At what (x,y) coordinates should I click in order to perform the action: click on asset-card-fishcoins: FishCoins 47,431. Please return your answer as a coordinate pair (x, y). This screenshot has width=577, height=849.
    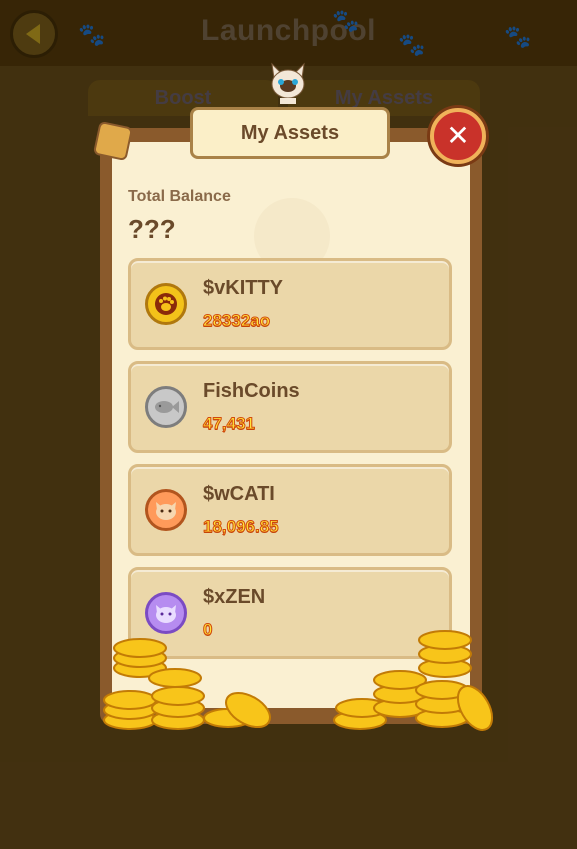
    Looking at the image, I should click on (290, 407).